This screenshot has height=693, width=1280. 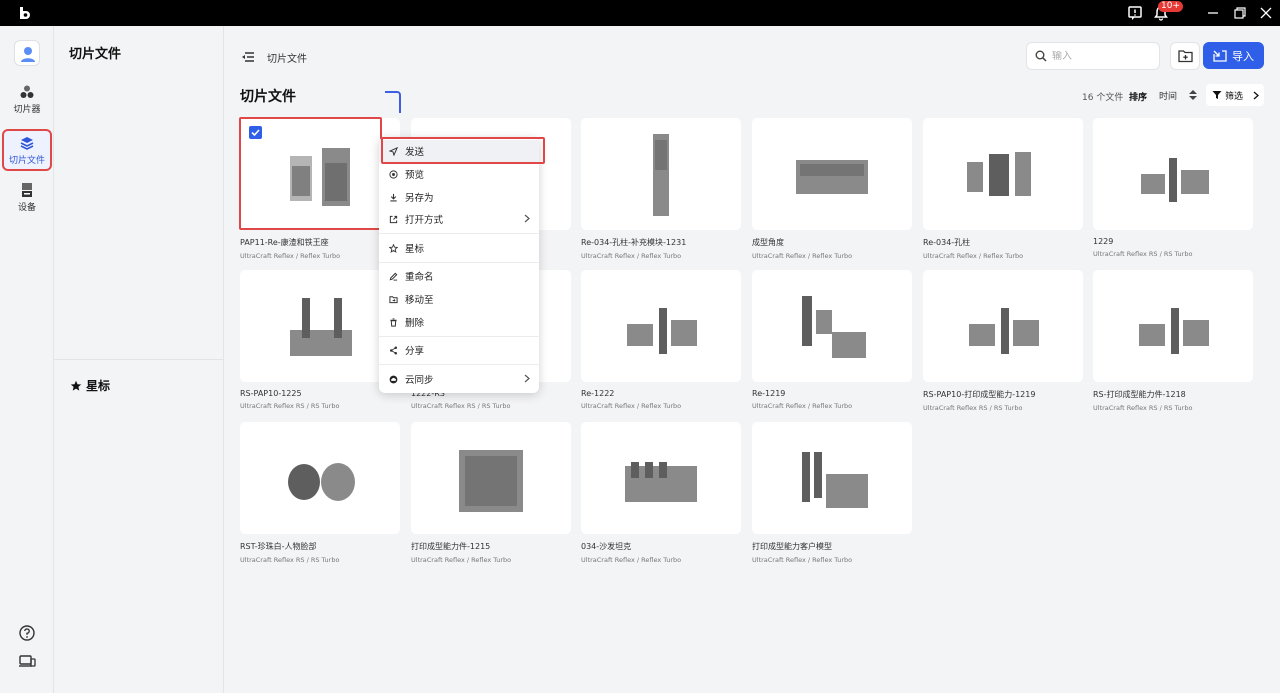 I want to click on menu-item-label: 打开方式, so click(x=424, y=220).